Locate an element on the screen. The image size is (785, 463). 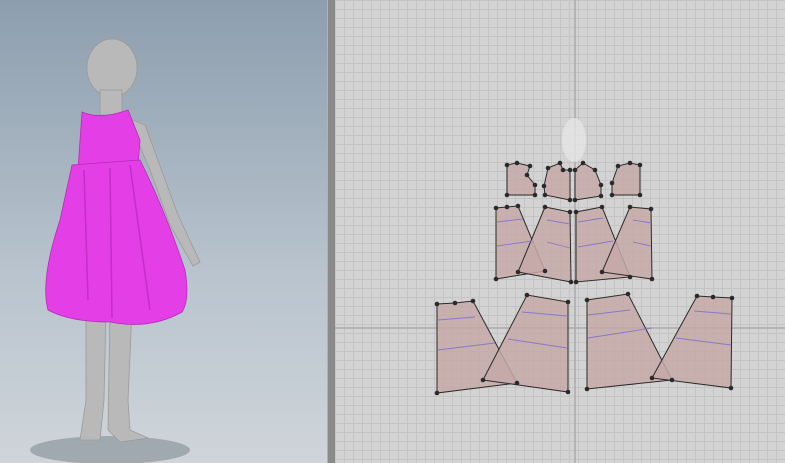
avatar-silhouette is located at coordinates (574, 140).